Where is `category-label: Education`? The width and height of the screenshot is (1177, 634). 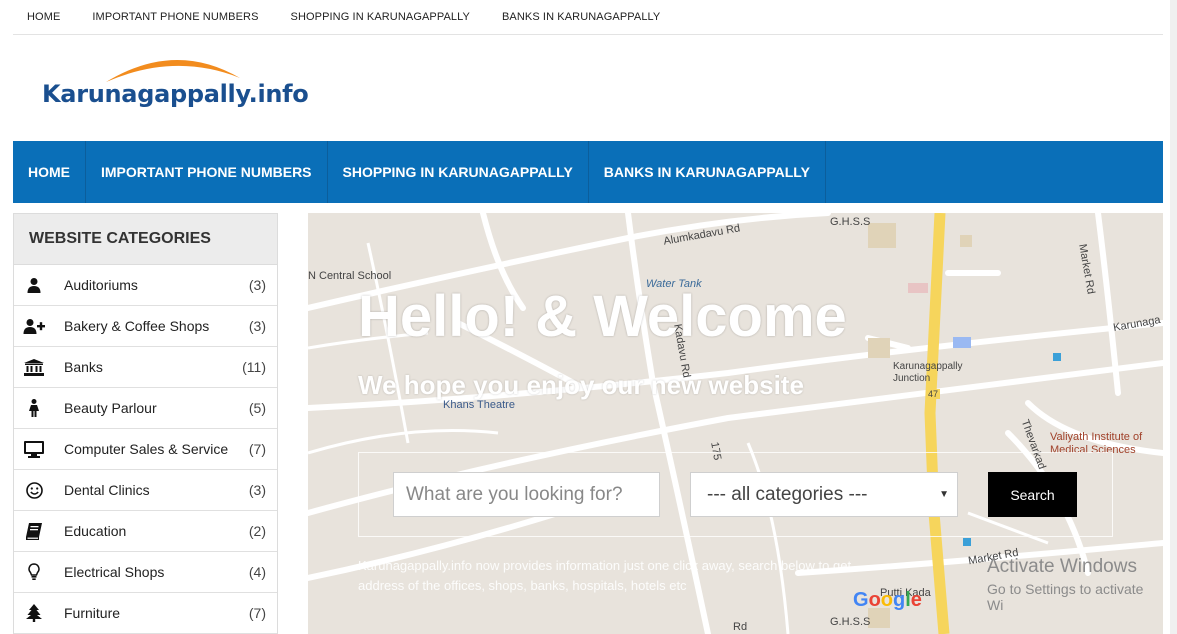 category-label: Education is located at coordinates (95, 531).